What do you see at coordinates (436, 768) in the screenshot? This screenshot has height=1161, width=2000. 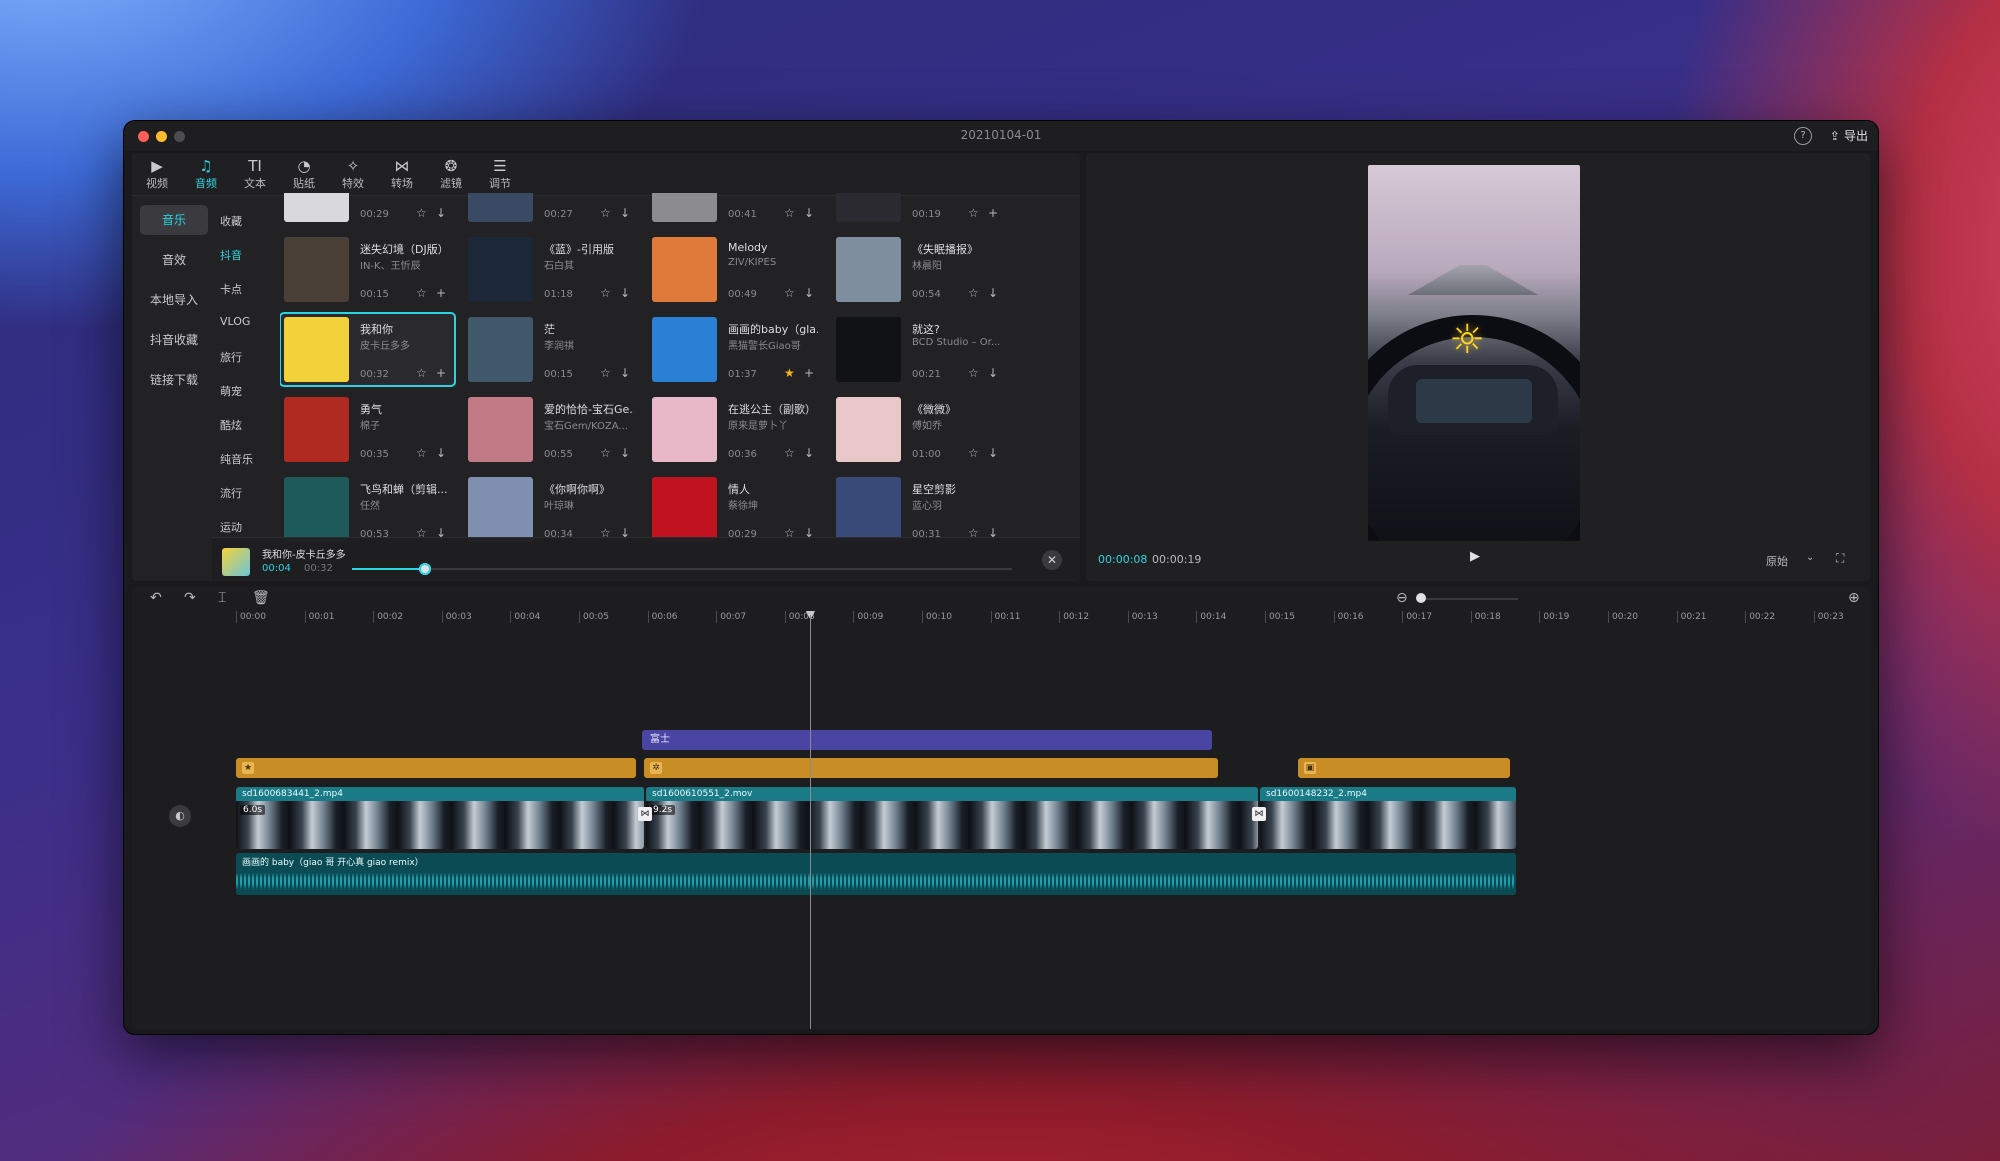 I see `effect-clip: ★` at bounding box center [436, 768].